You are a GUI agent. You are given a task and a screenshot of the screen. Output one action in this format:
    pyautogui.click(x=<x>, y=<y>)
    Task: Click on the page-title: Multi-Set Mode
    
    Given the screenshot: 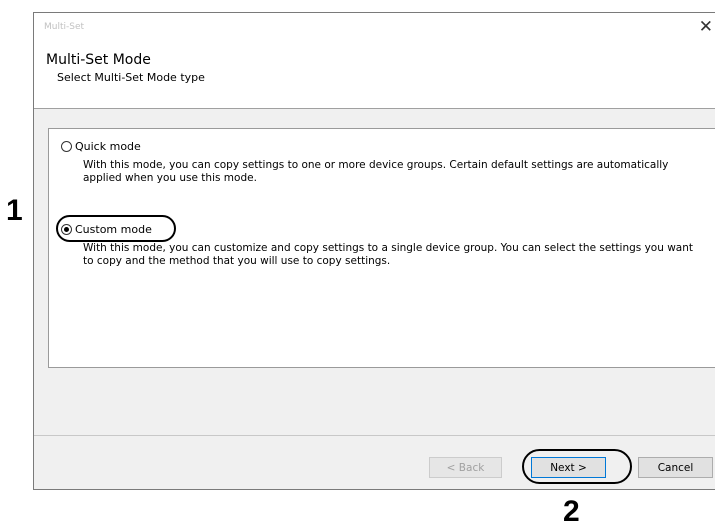 What is the action you would take?
    pyautogui.click(x=98, y=60)
    